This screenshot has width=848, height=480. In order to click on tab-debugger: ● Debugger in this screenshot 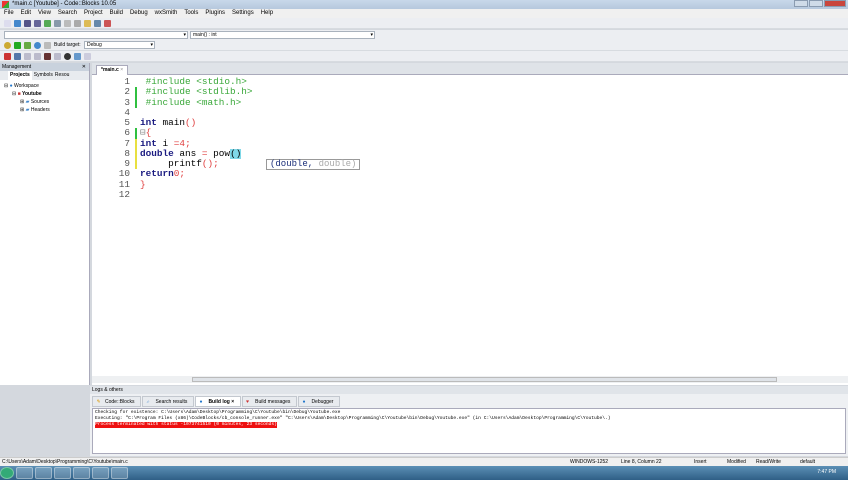, I will do `click(319, 401)`.